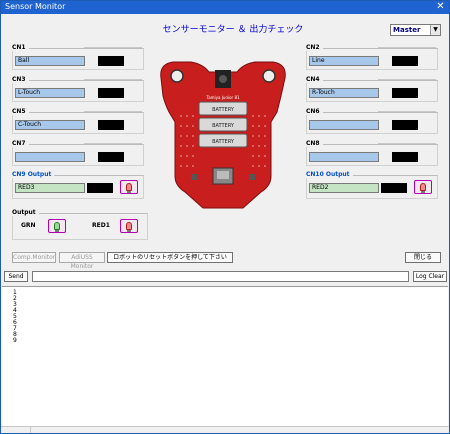  What do you see at coordinates (101, 225) in the screenshot?
I see `red1-label: RED1` at bounding box center [101, 225].